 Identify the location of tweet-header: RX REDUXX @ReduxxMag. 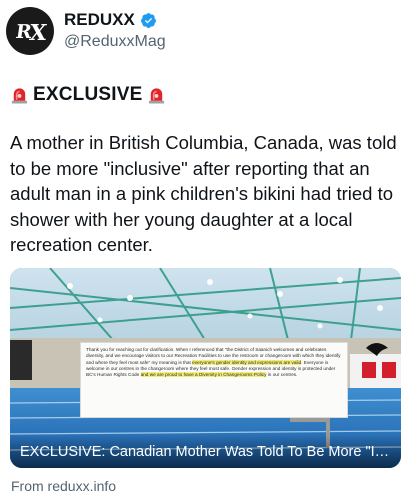
(204, 32).